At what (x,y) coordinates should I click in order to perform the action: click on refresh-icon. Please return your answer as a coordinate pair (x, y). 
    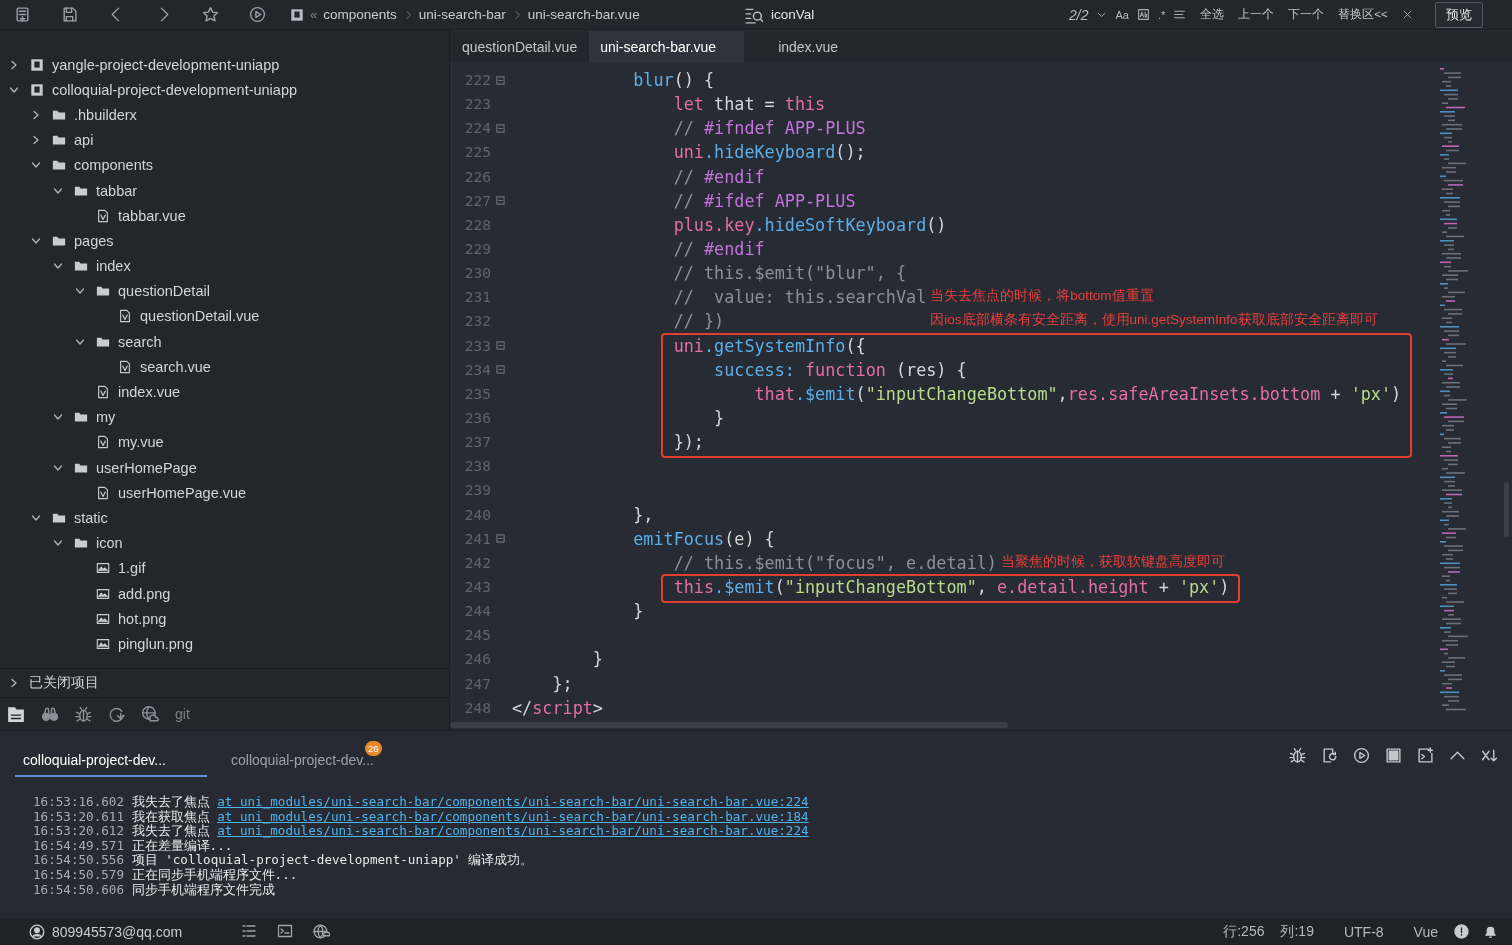
    Looking at the image, I should click on (116, 714).